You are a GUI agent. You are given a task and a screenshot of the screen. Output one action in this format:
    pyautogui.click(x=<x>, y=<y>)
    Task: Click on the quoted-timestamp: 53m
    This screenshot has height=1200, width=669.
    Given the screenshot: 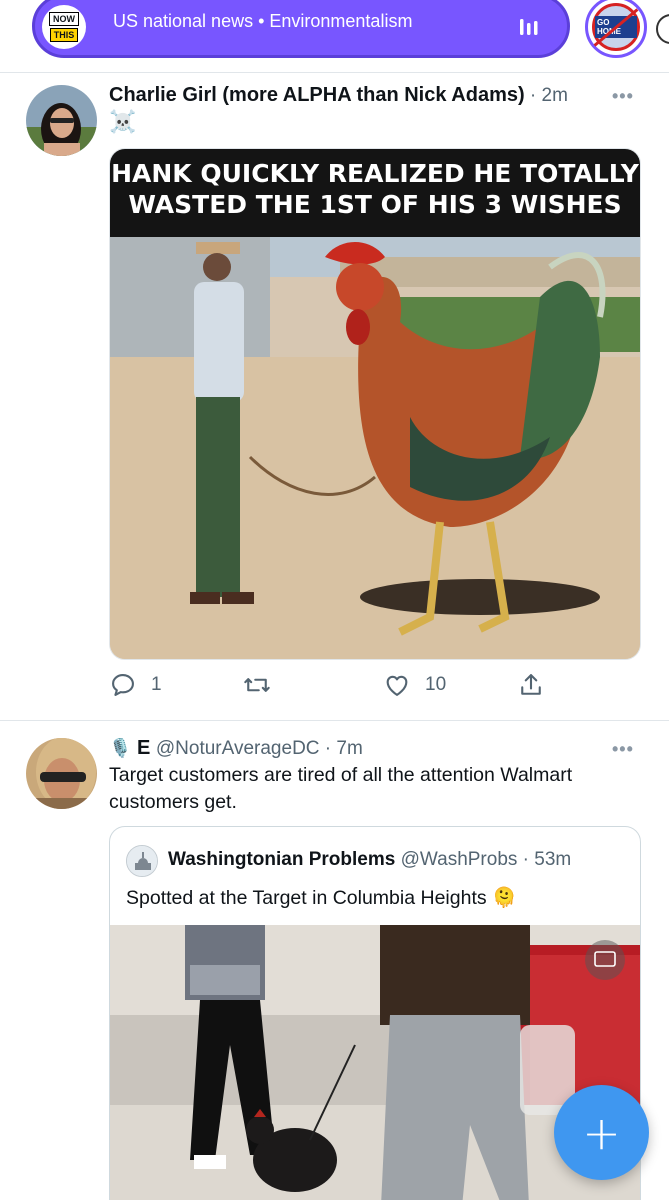 What is the action you would take?
    pyautogui.click(x=552, y=859)
    